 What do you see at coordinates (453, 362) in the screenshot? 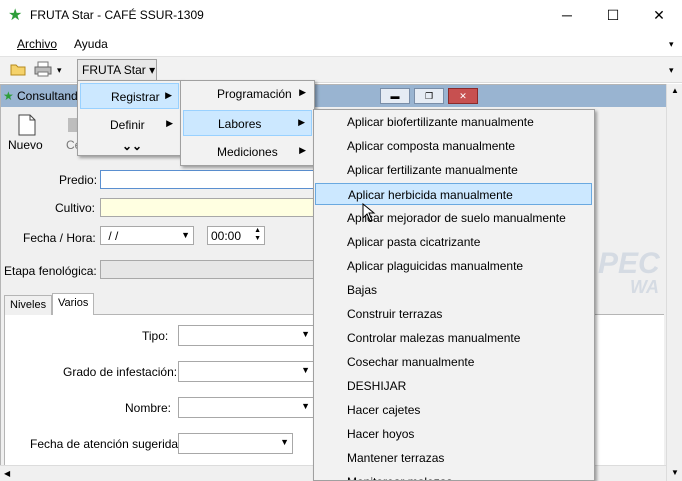
I see `menu-cosechar-manualmente: Cosechar manualmente` at bounding box center [453, 362].